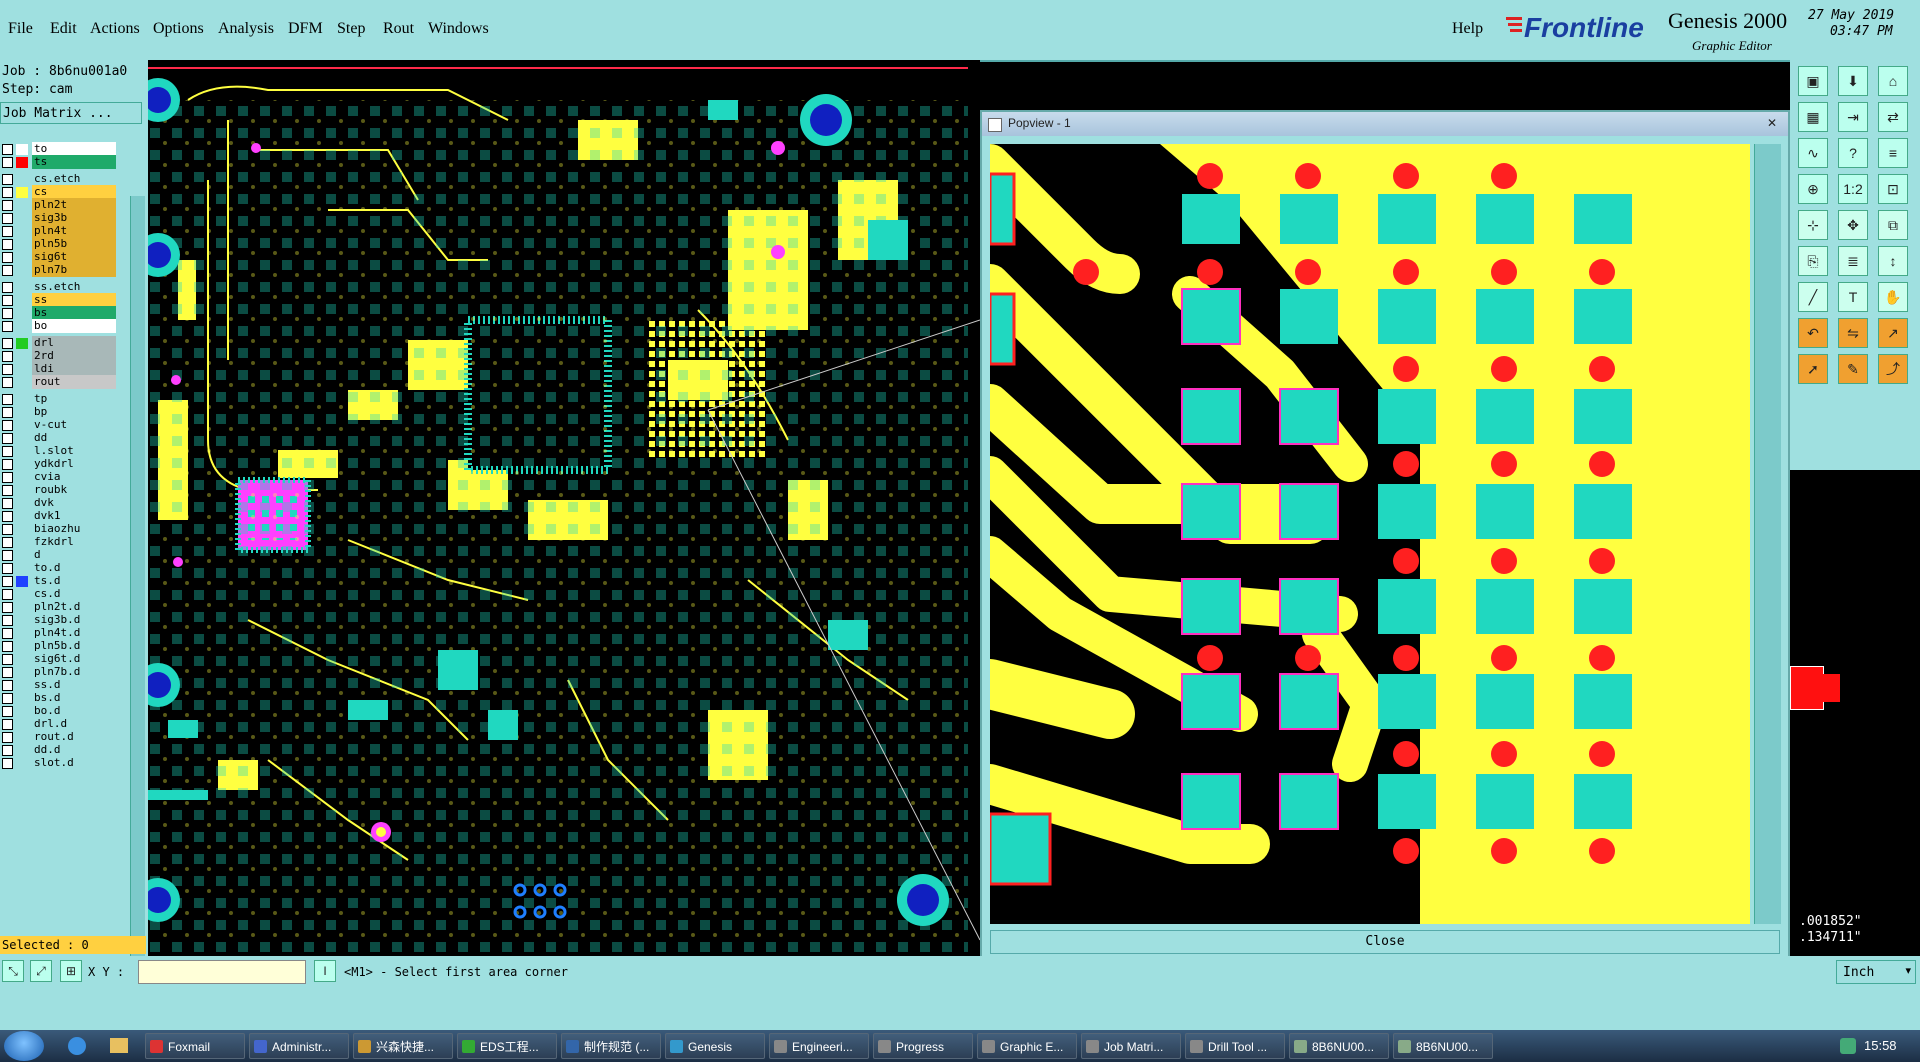 Image resolution: width=1920 pixels, height=1062 pixels. Describe the element at coordinates (59, 659) in the screenshot. I see `layer-row-sig6t-d: sig6t.d` at that location.